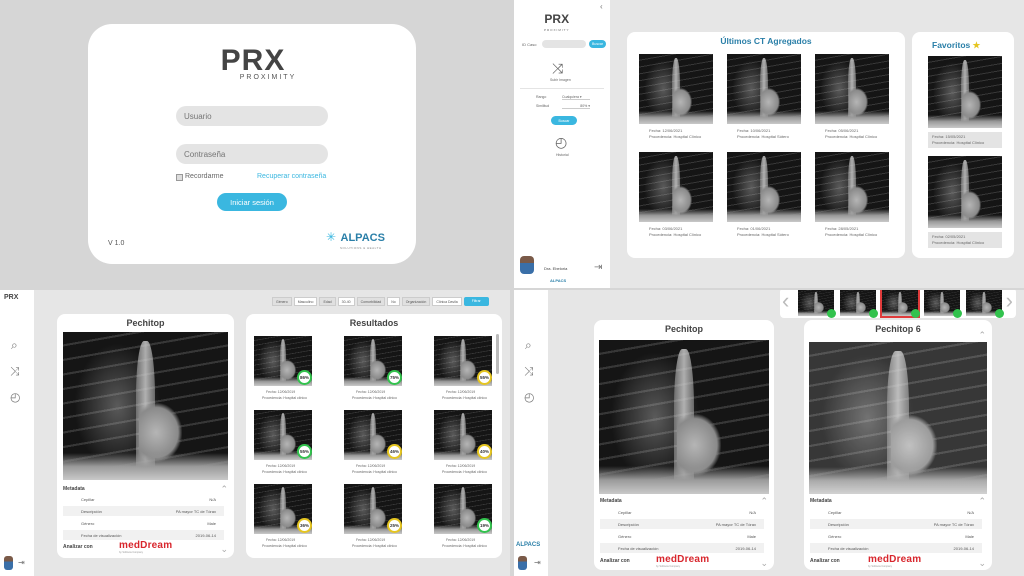 The image size is (1024, 576). What do you see at coordinates (821, 501) in the screenshot?
I see `metadata-title: Metadata` at bounding box center [821, 501].